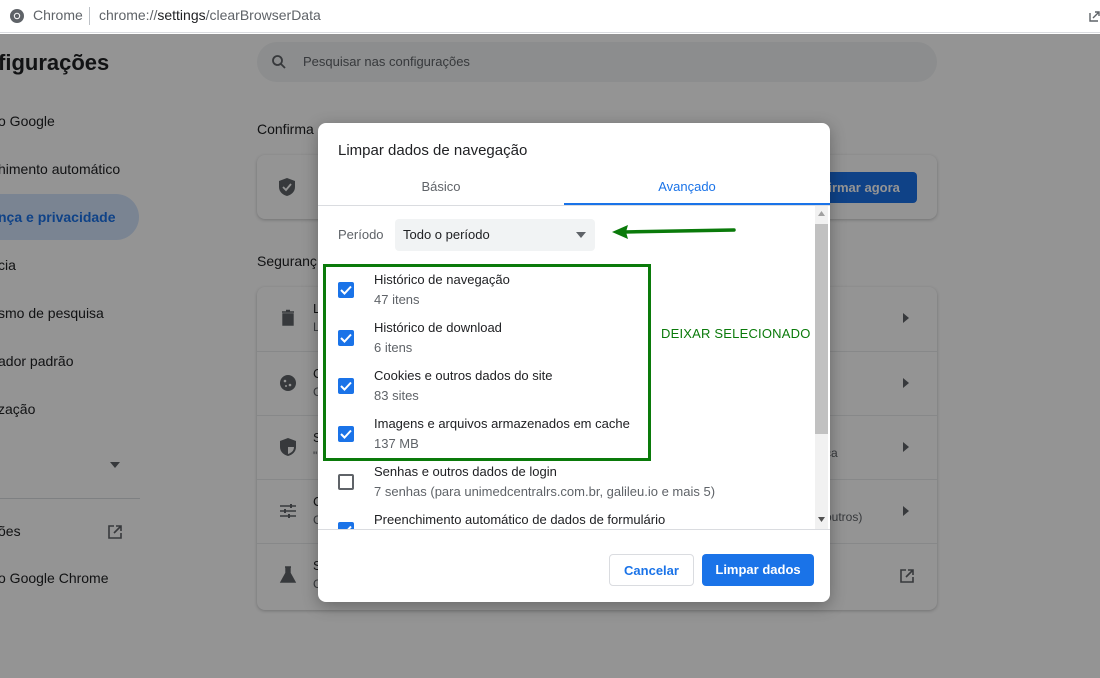  What do you see at coordinates (495, 235) in the screenshot?
I see `period-select: Todo o período` at bounding box center [495, 235].